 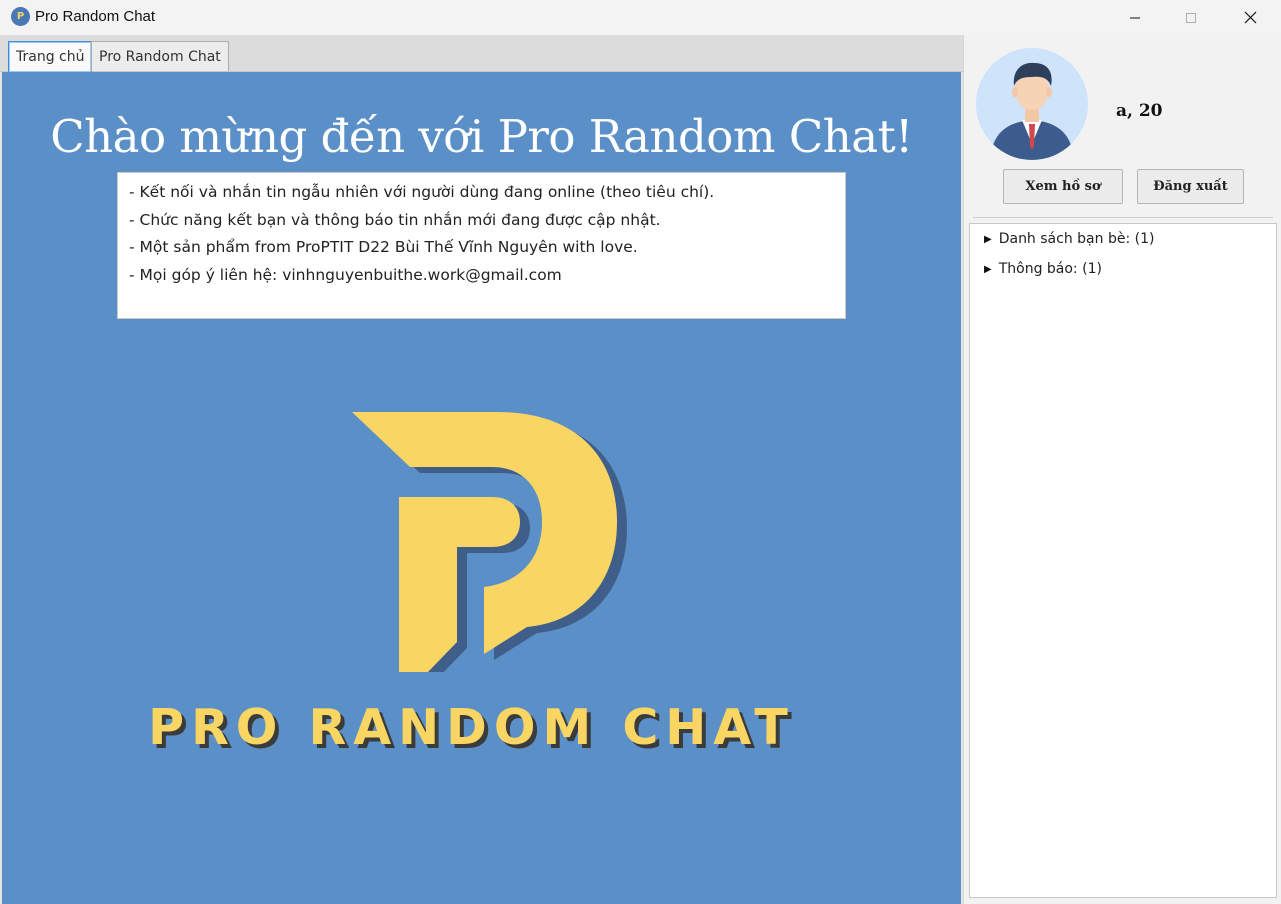 I want to click on maximize-button, so click(x=1191, y=17).